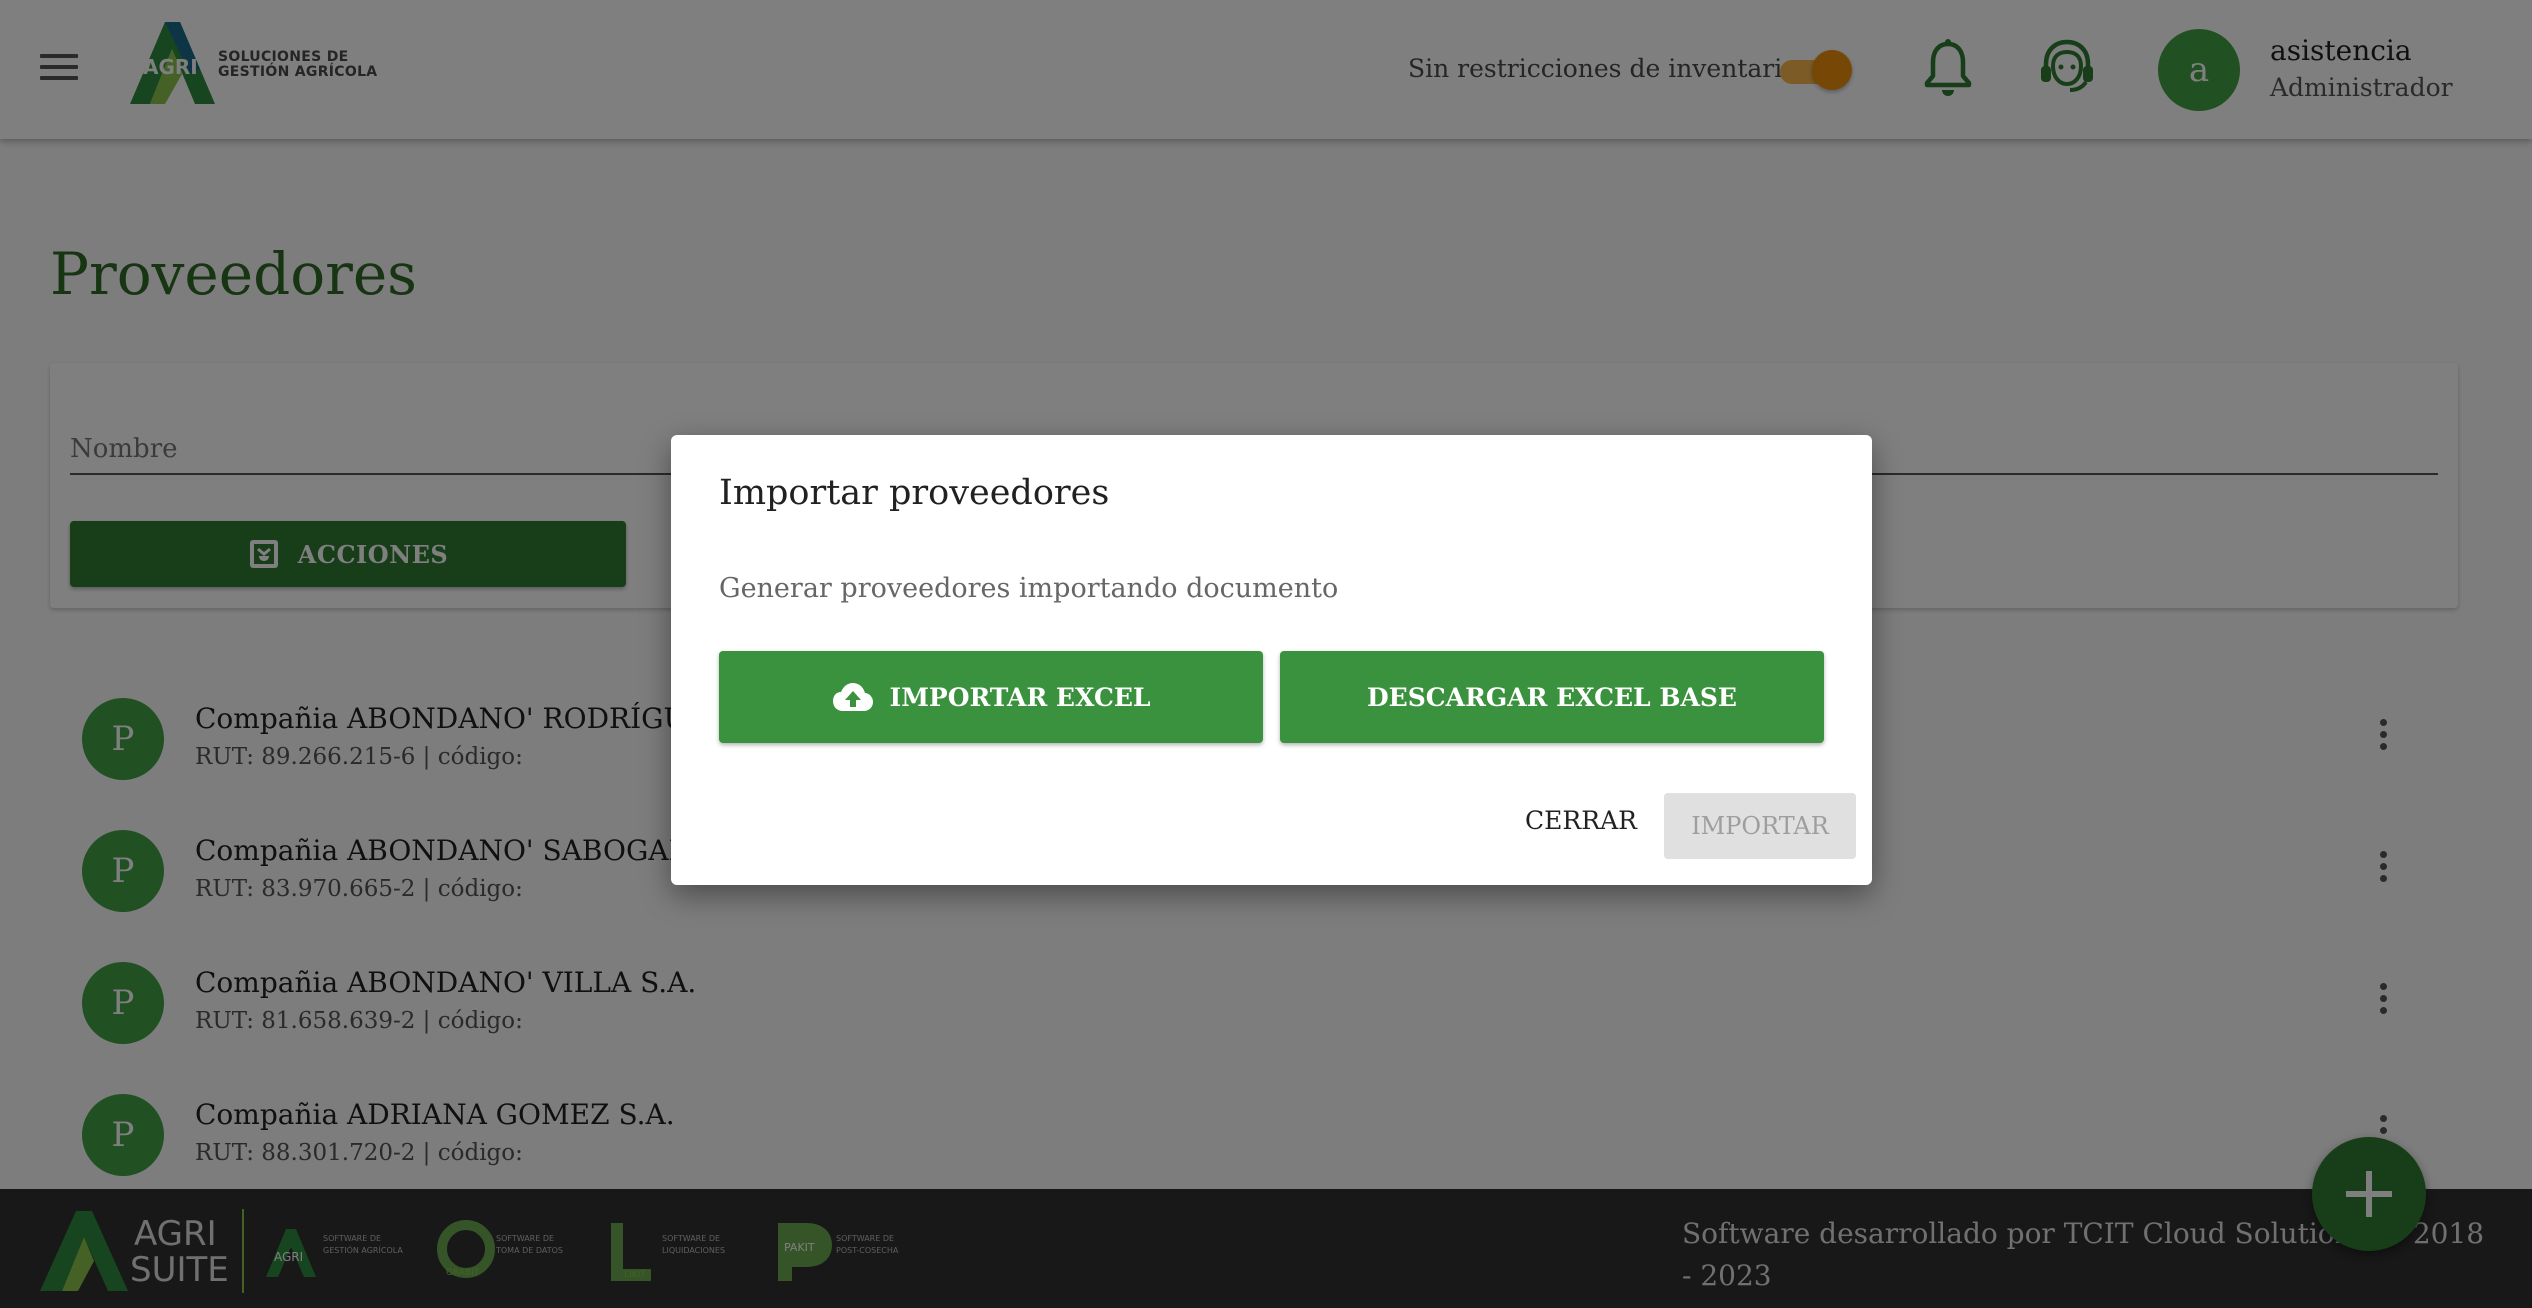  Describe the element at coordinates (1029, 588) in the screenshot. I see `dialog-description: Generar proveedores importando documento` at that location.